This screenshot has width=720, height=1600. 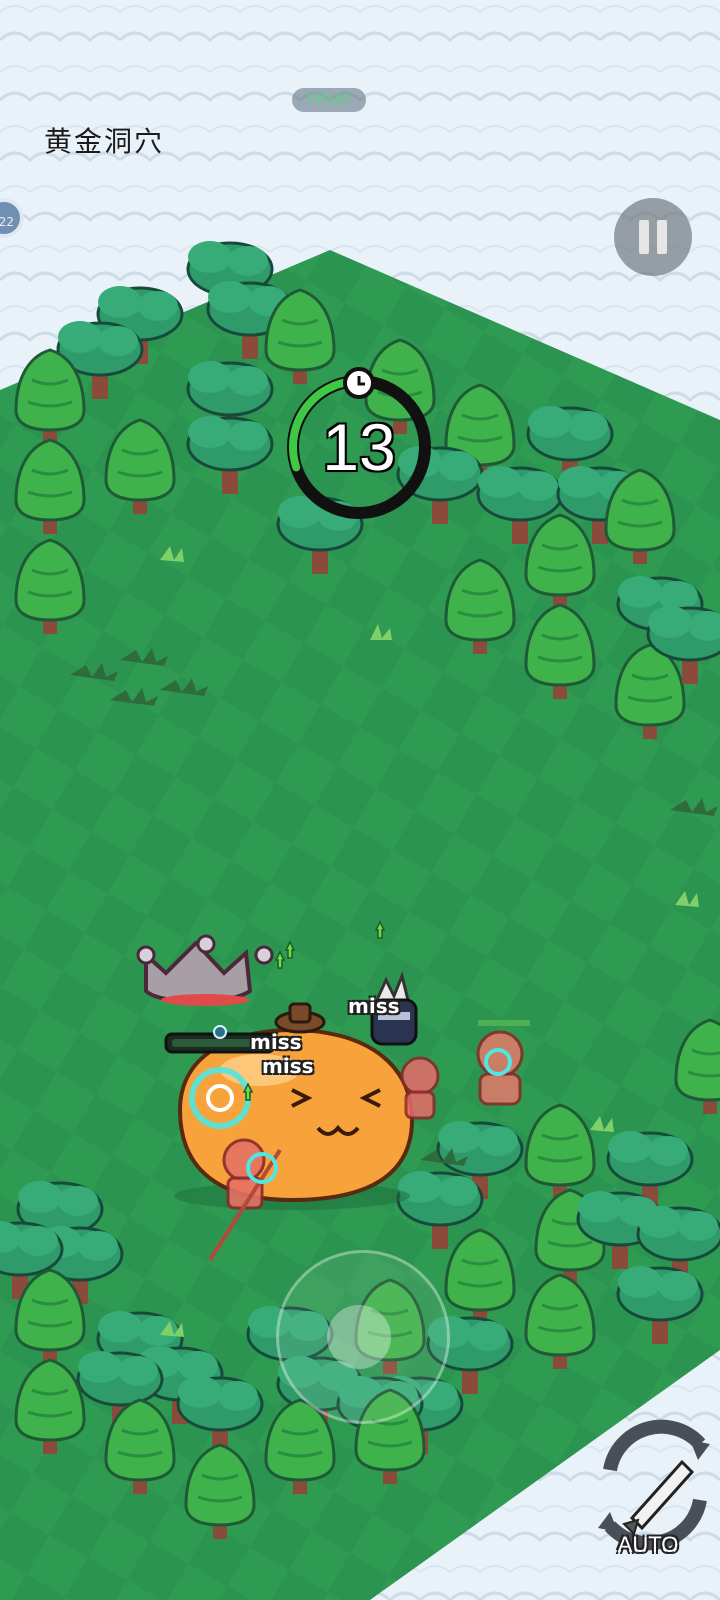 I want to click on round-timer: 13, so click(x=359, y=447).